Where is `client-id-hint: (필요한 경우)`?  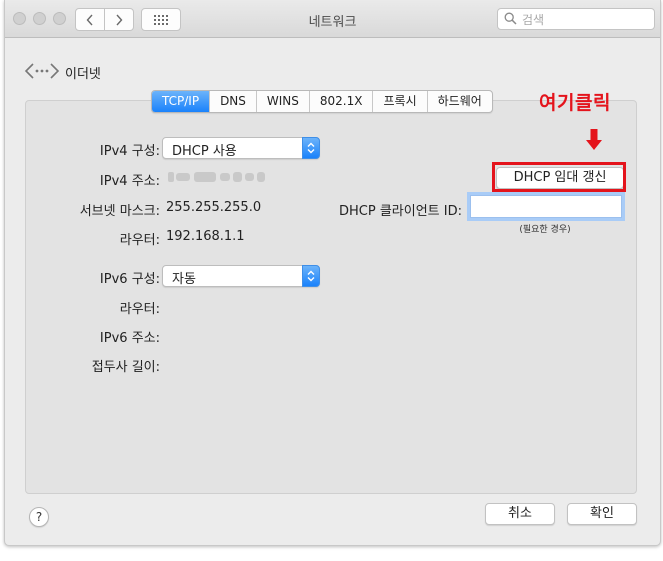
client-id-hint: (필요한 경우) is located at coordinates (545, 230).